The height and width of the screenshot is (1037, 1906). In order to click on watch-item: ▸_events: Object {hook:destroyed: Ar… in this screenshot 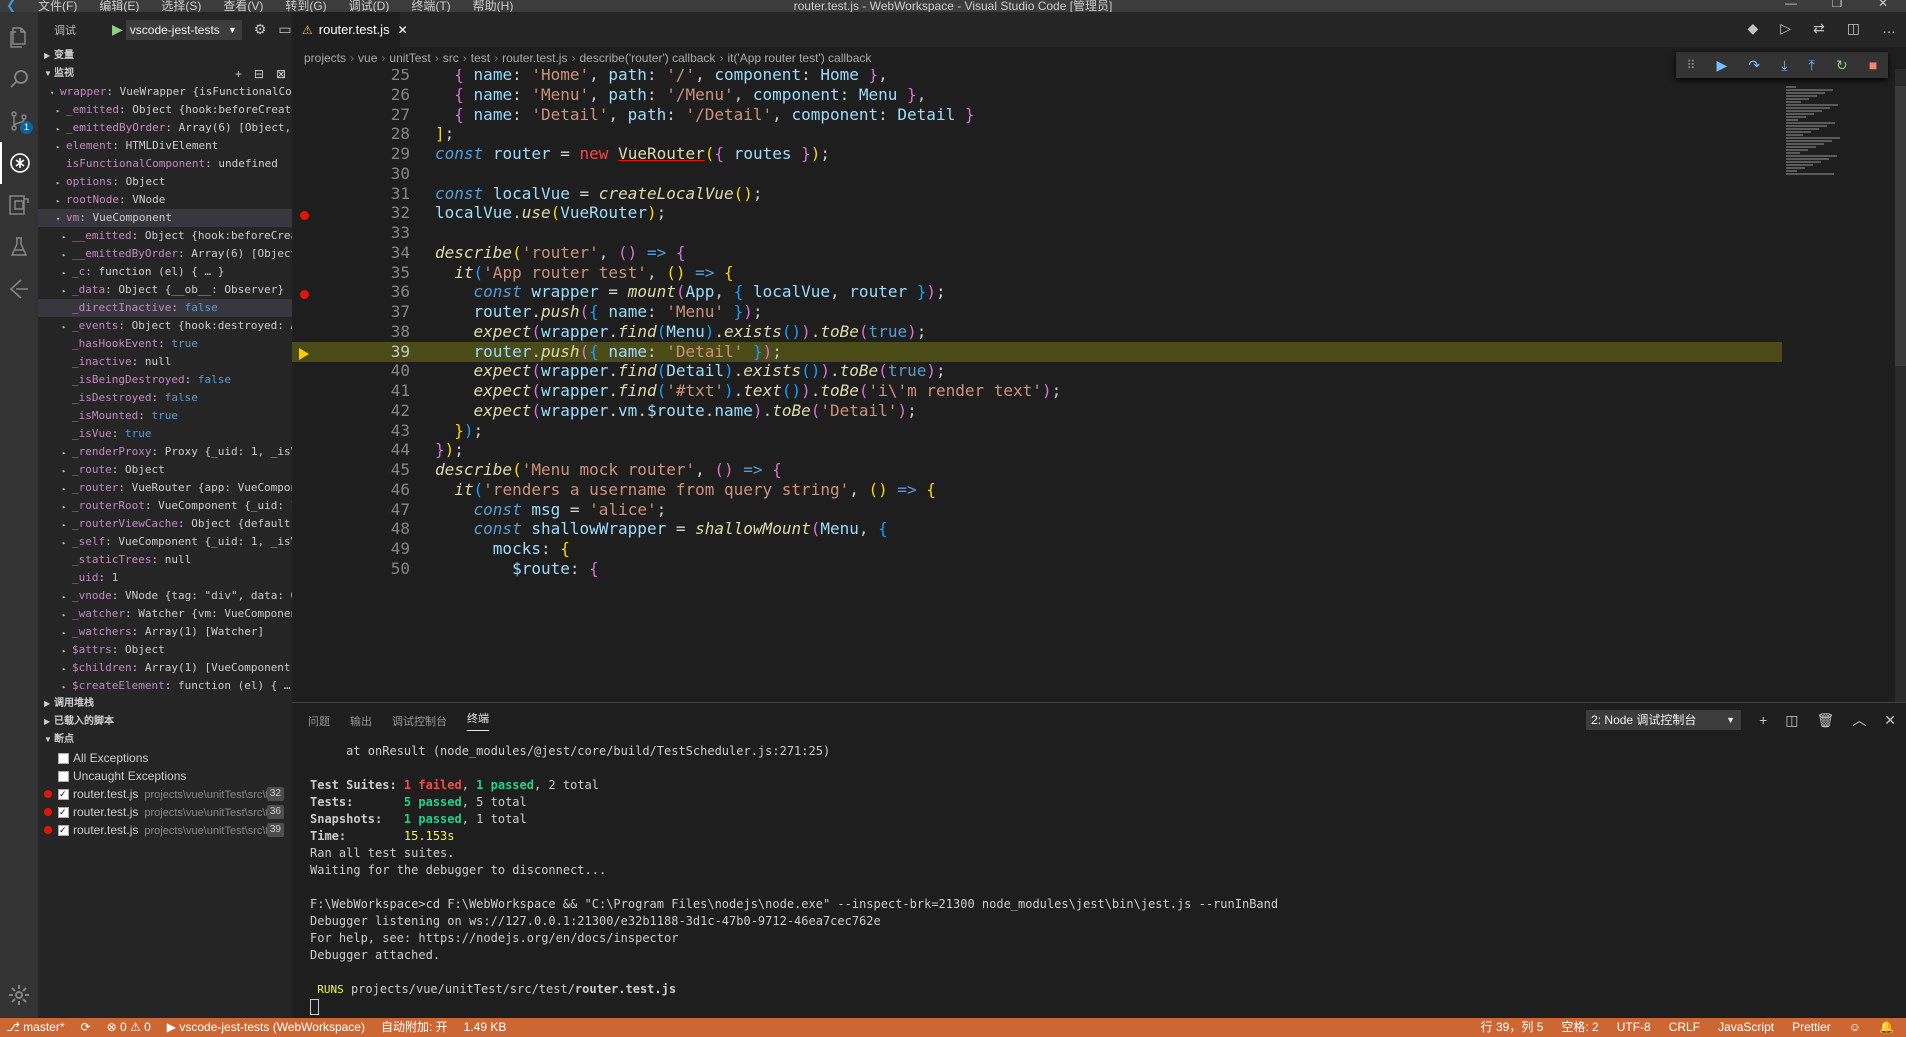, I will do `click(165, 326)`.